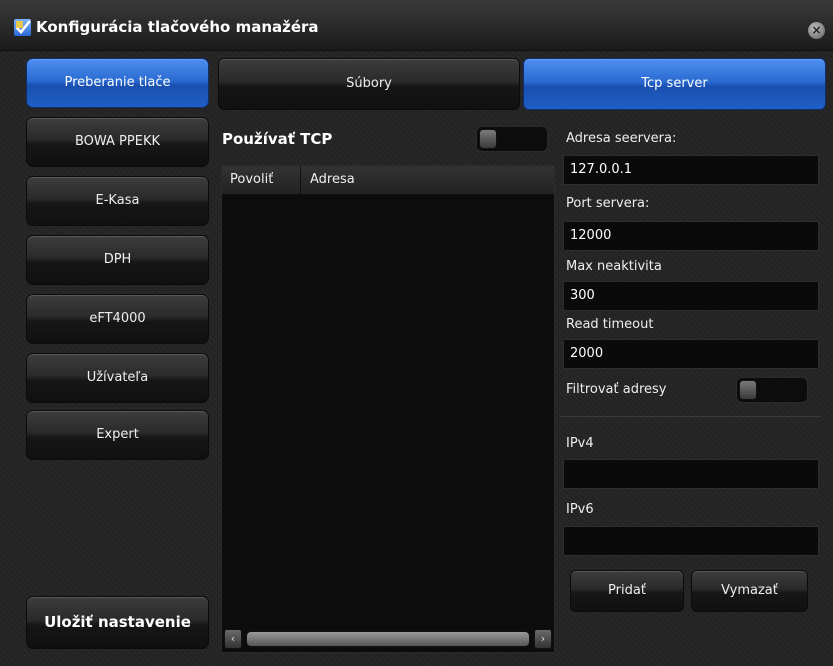 This screenshot has height=666, width=833. Describe the element at coordinates (117, 260) in the screenshot. I see `sidebar-item-dph: DPH` at that location.